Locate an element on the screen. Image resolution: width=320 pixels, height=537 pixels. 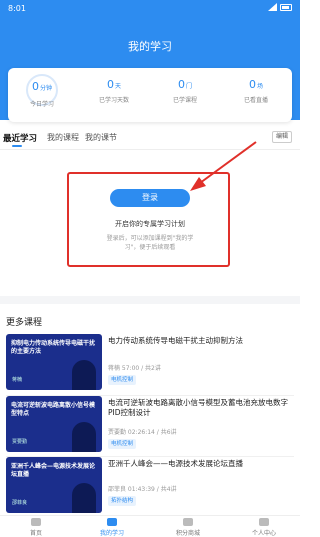
course-thumbnail: 亚洲千人峰会—电源技术发展论坛直播 邵菲良 is located at coordinates (54, 485).